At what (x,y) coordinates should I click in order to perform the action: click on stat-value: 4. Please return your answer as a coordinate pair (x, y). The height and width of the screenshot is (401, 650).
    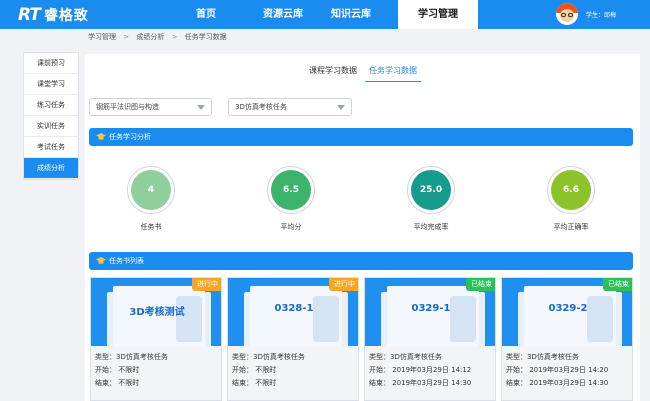
    Looking at the image, I should click on (151, 190).